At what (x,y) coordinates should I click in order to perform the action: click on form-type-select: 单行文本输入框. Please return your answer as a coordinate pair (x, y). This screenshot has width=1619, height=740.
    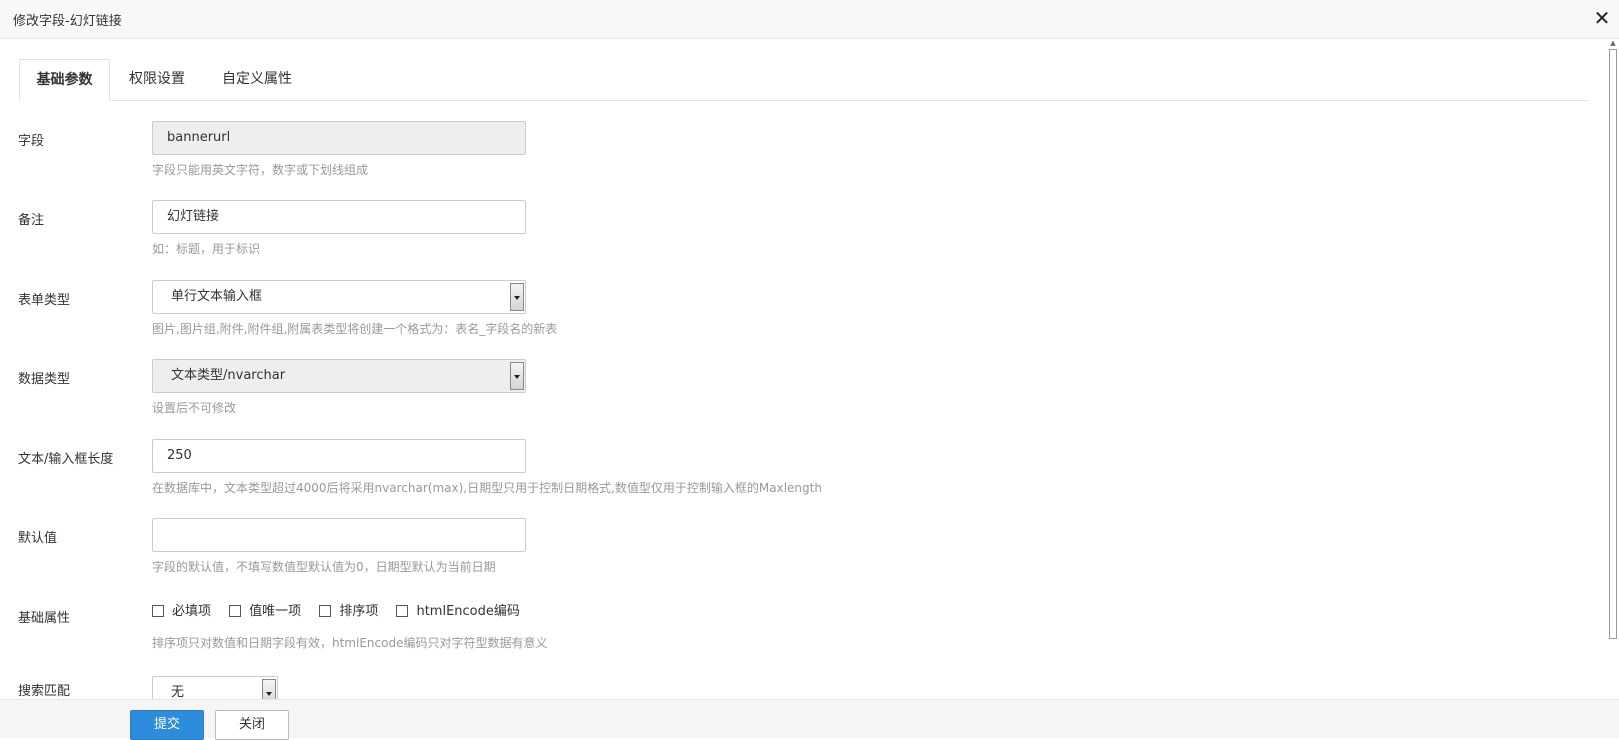
    Looking at the image, I should click on (339, 297).